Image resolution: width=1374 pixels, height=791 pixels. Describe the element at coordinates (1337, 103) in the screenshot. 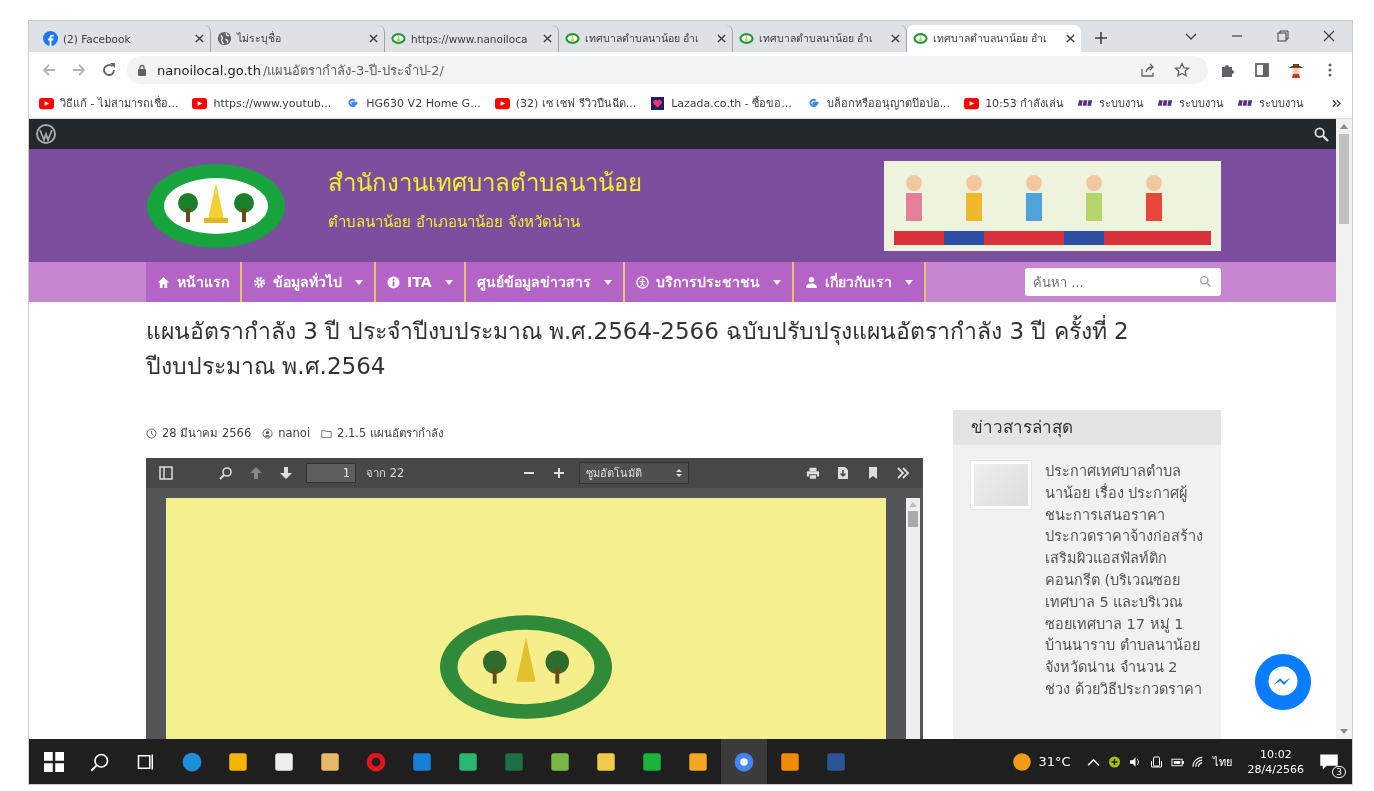

I see `more-bookmarks-icon` at that location.